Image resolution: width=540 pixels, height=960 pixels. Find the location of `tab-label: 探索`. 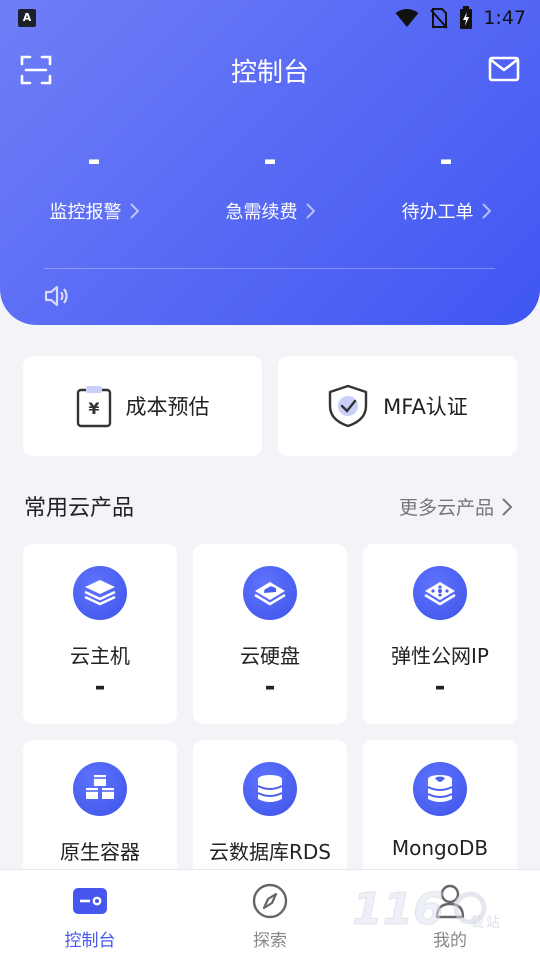

tab-label: 探索 is located at coordinates (270, 941).